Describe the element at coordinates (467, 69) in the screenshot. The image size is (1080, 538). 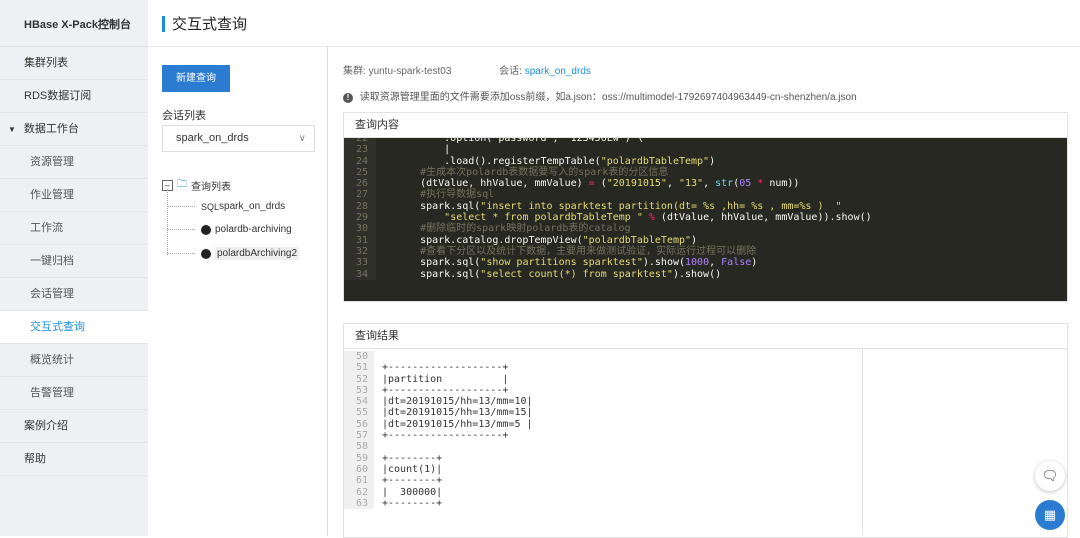
I see `session-info: 集群: yuntu-spark-test03 会话: spark_on_drds` at that location.